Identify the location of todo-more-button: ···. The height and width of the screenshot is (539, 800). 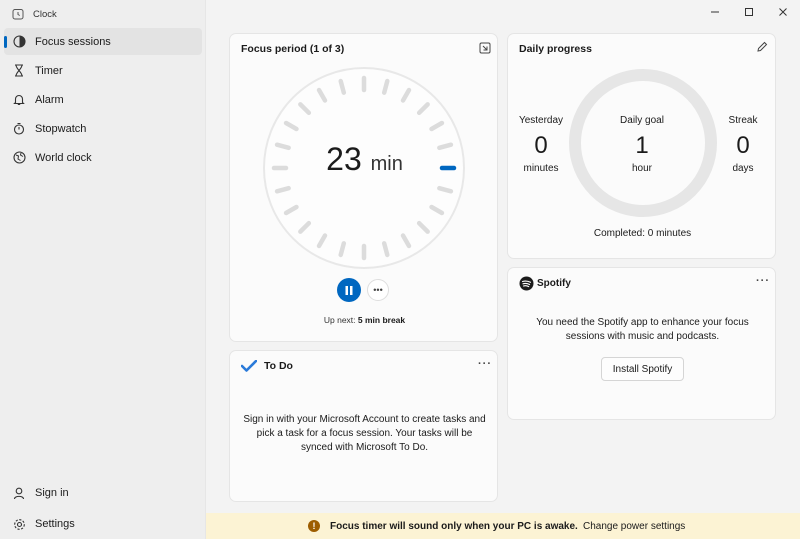
(485, 364).